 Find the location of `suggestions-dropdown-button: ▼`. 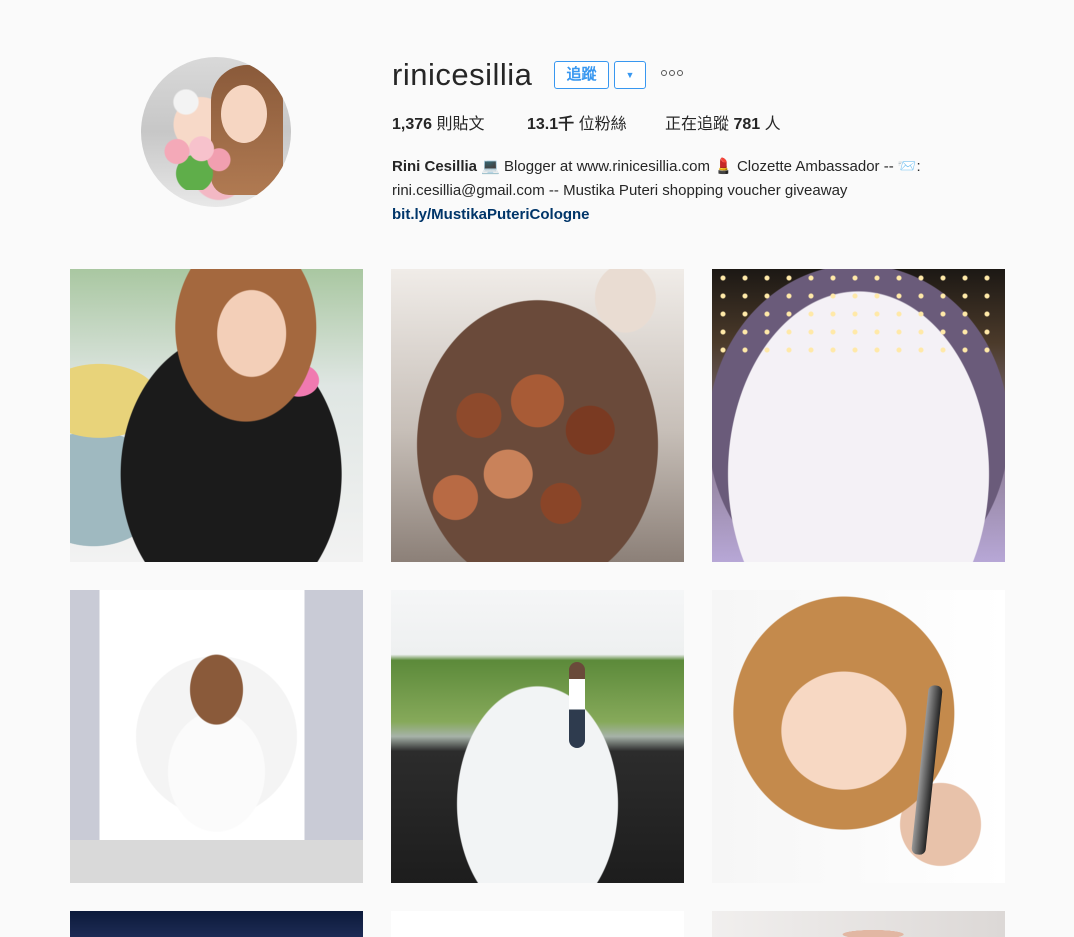

suggestions-dropdown-button: ▼ is located at coordinates (630, 75).